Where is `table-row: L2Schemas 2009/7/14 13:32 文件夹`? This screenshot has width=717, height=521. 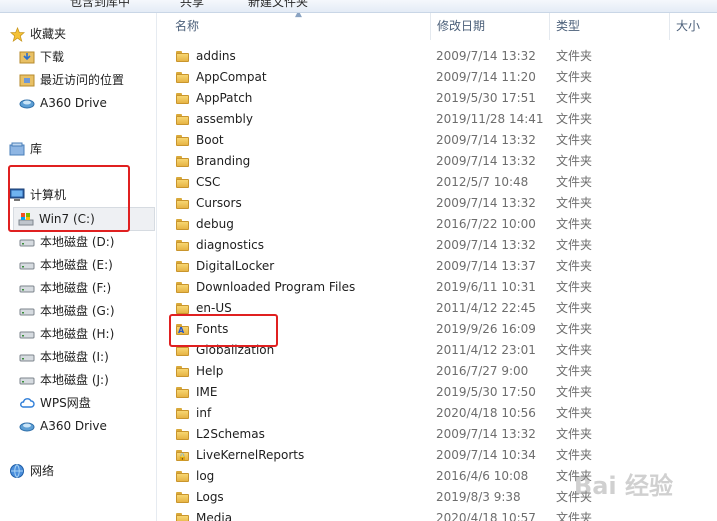
table-row: L2Schemas 2009/7/14 13:32 文件夹 is located at coordinates (437, 434).